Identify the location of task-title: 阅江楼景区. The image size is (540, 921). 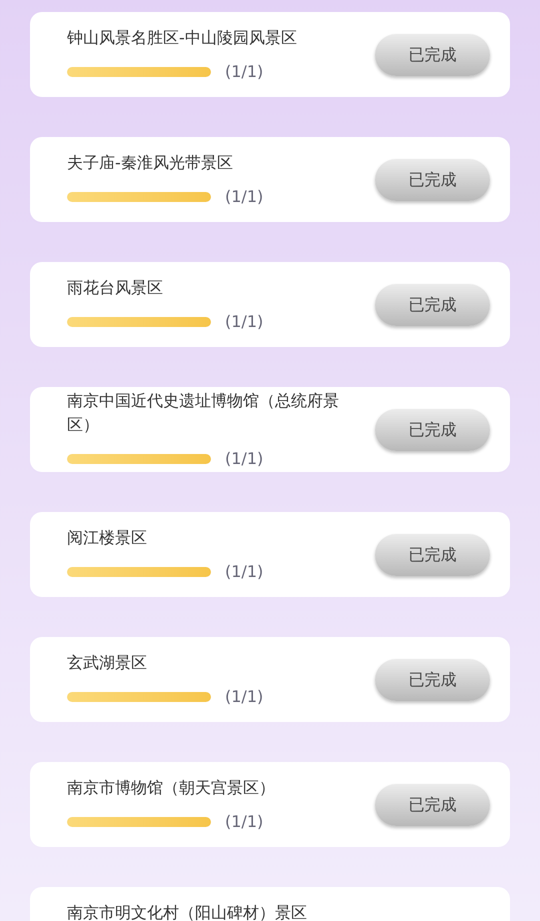
(107, 537).